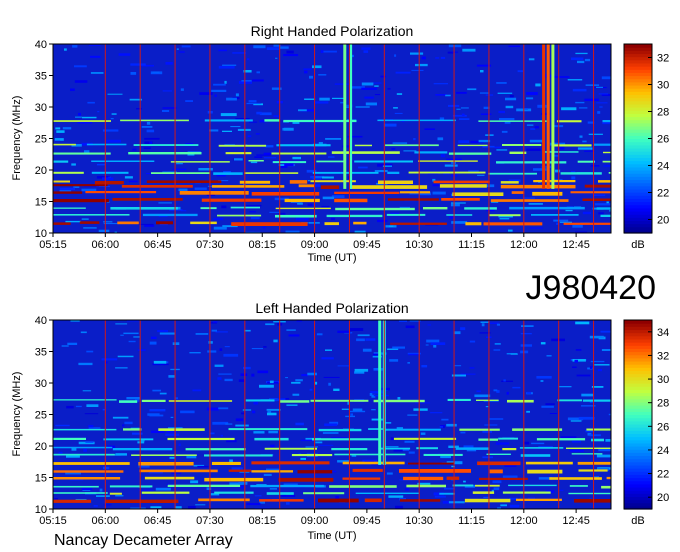  Describe the element at coordinates (638, 46) in the screenshot. I see `colorbar-step` at that location.